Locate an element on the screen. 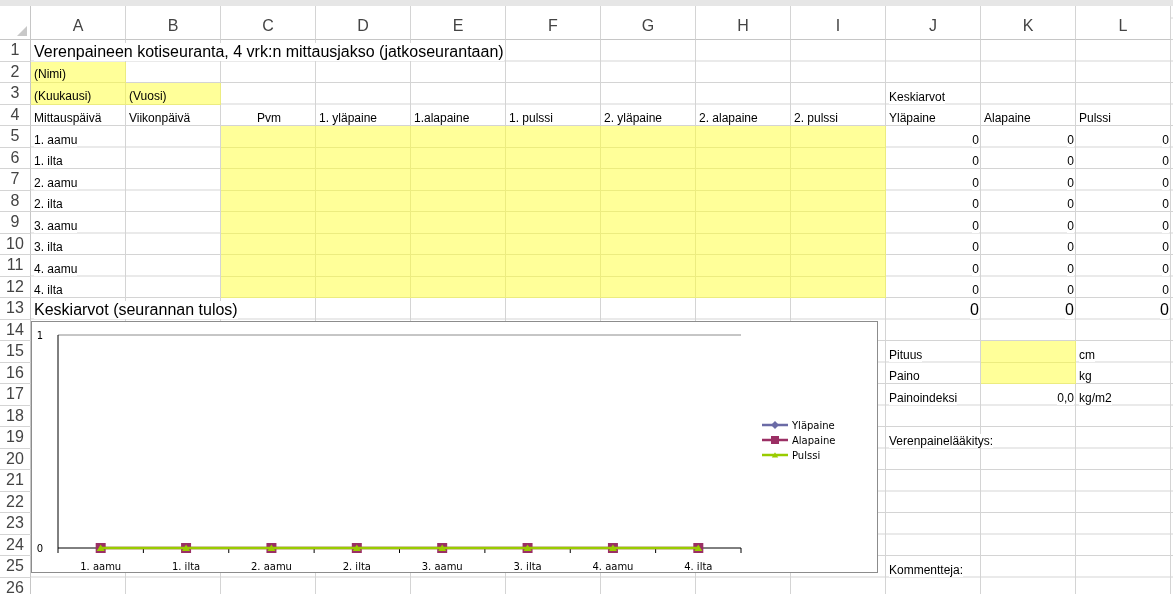  cell-text: 1. ilta is located at coordinates (48, 161).